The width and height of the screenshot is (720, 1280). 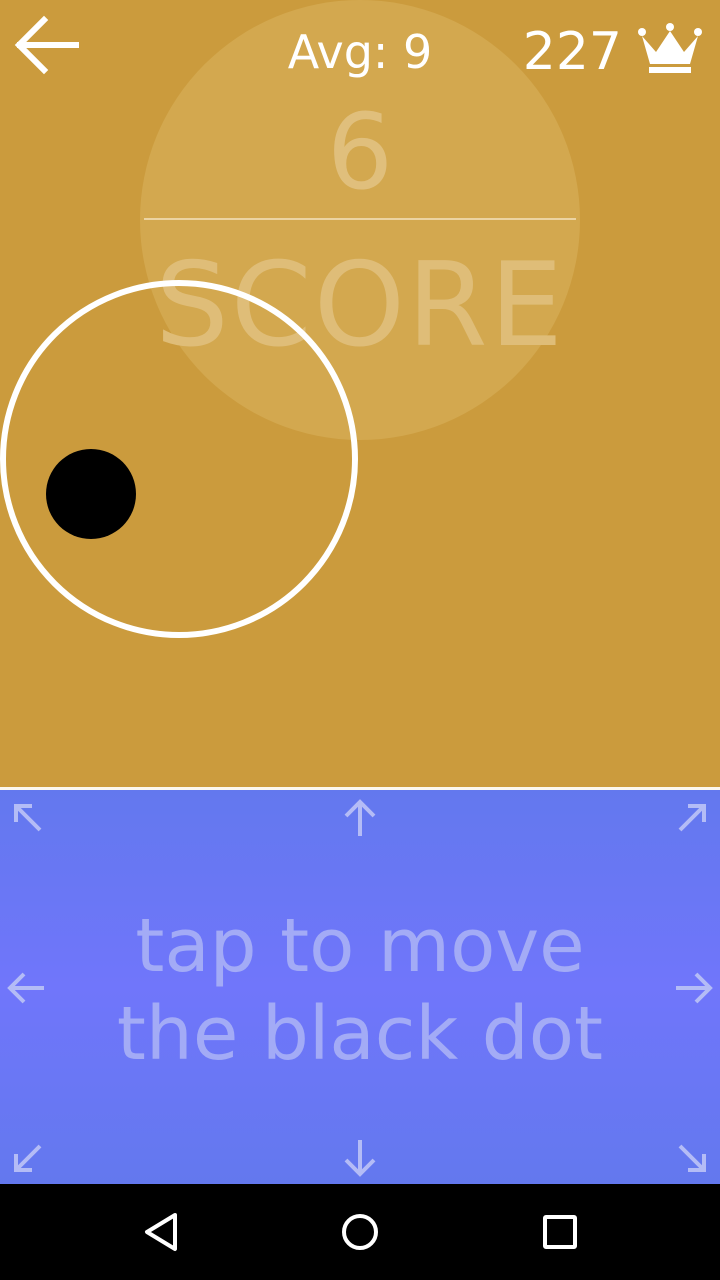 I want to click on system-navbar, so click(x=360, y=1232).